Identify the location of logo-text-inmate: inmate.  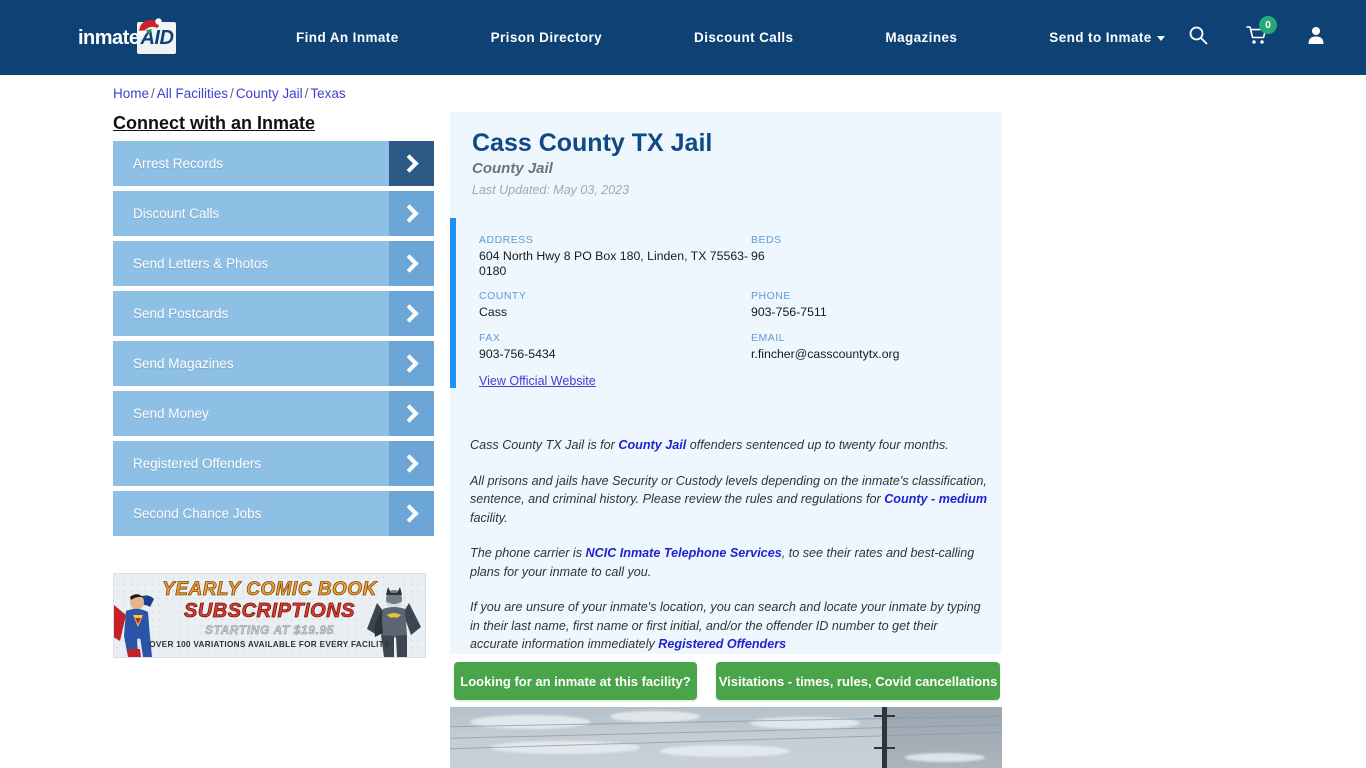
(109, 38).